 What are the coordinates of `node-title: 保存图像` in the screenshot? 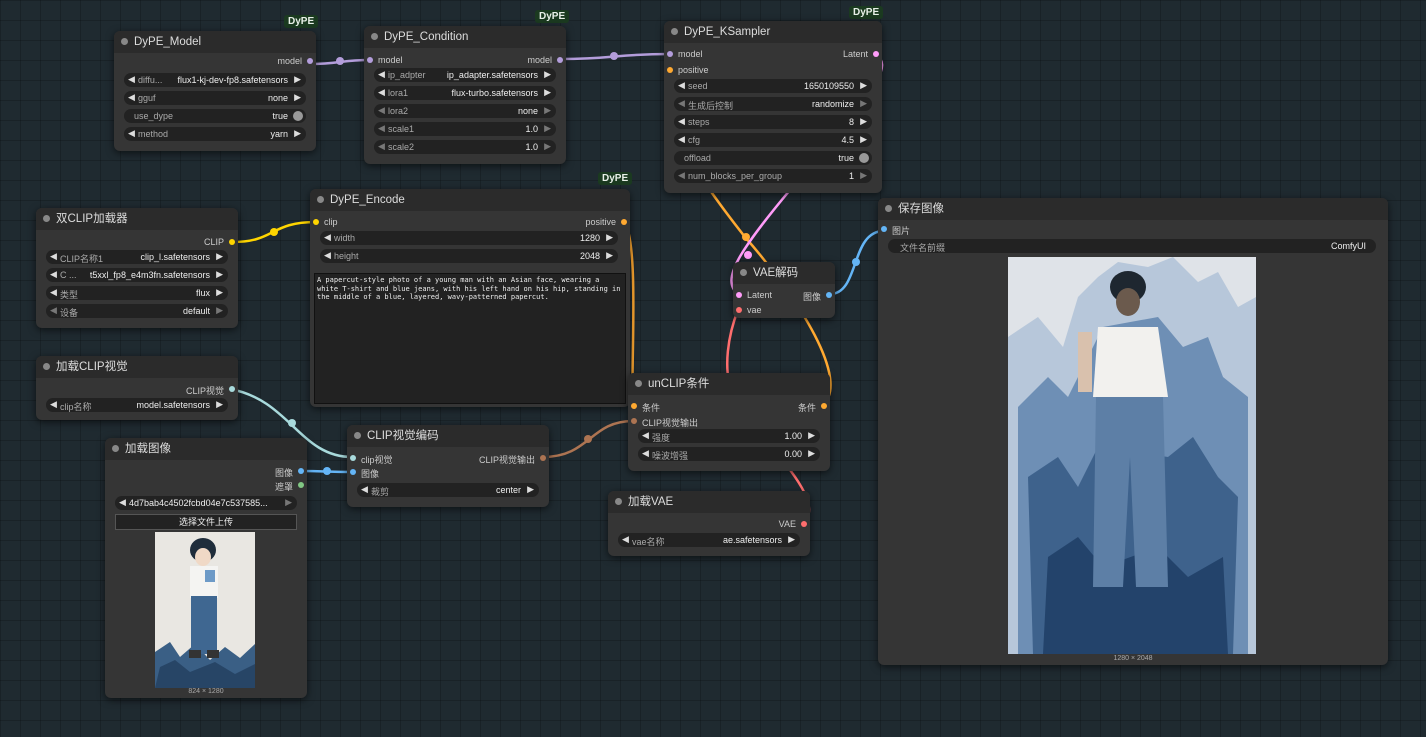 It's located at (1133, 209).